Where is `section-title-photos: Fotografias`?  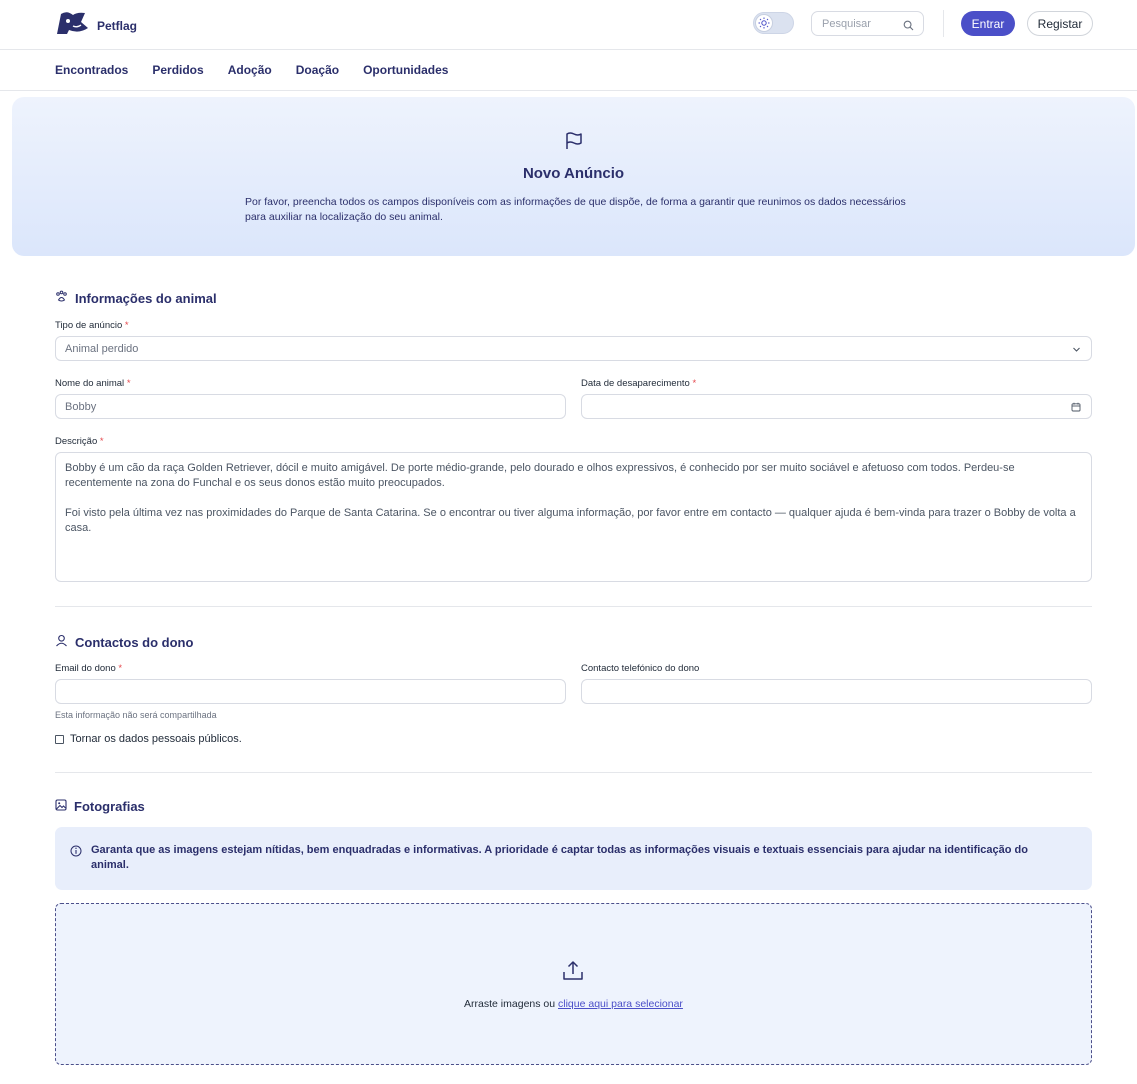
section-title-photos: Fotografias is located at coordinates (100, 806).